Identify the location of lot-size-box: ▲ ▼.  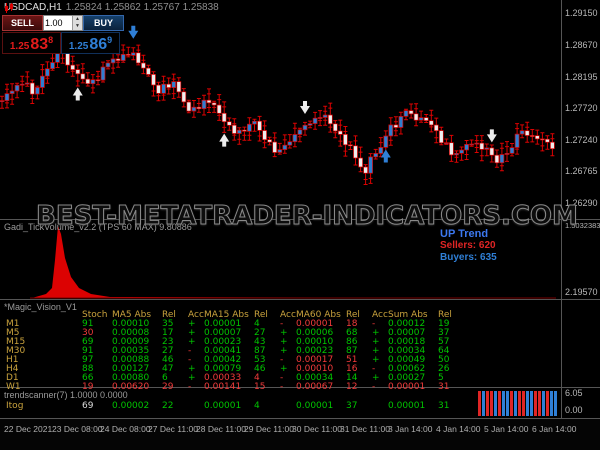
(63, 23).